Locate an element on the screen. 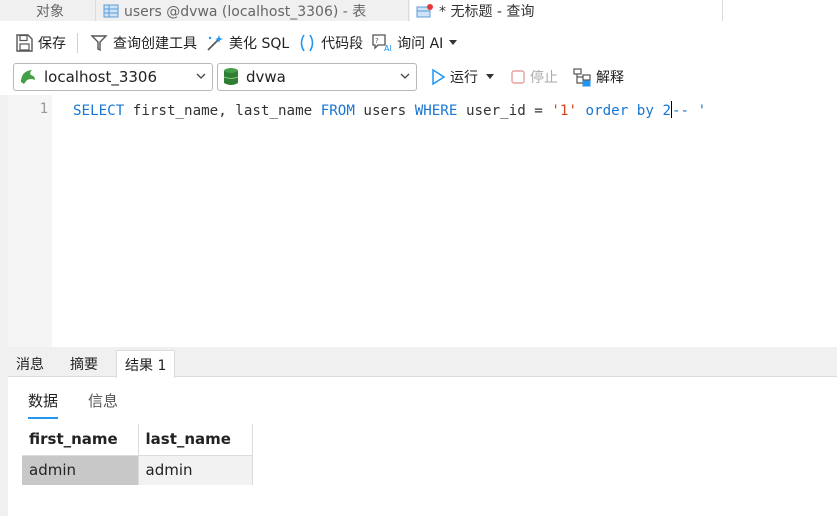 The image size is (837, 516). connection-select: localhost_3306 is located at coordinates (113, 77).